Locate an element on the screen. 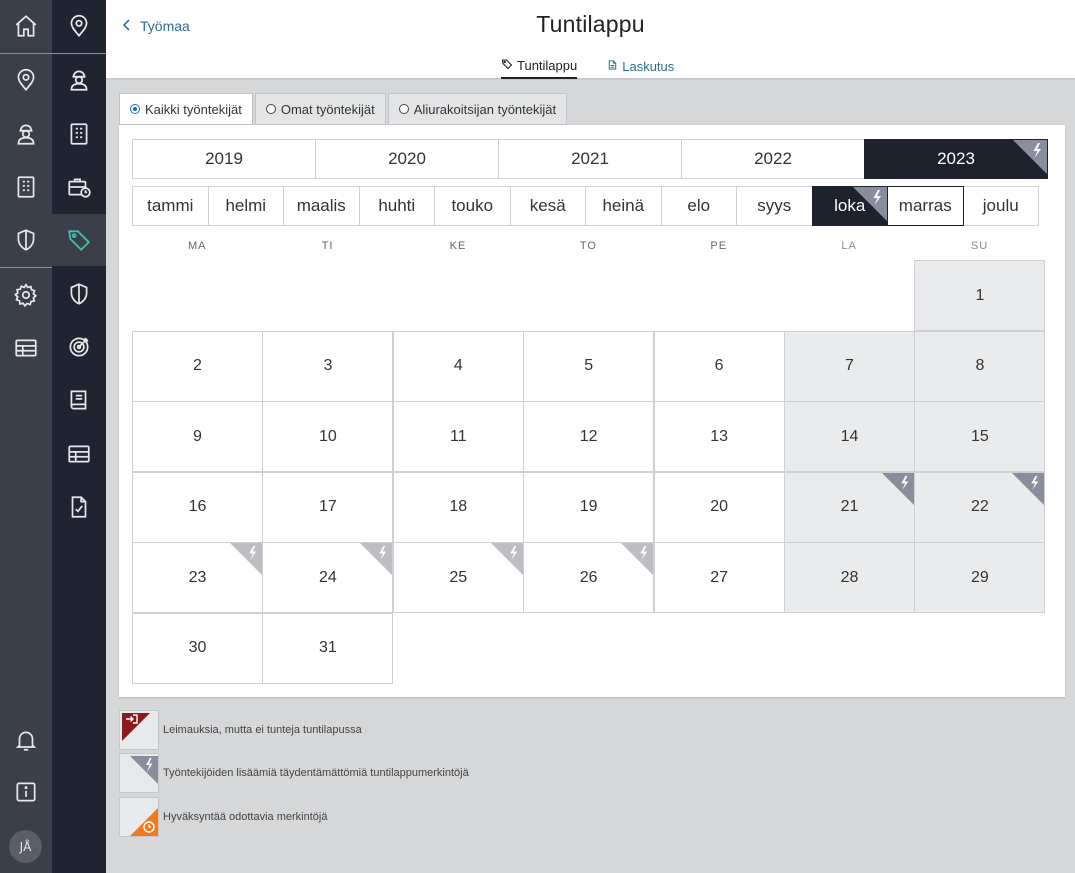 The width and height of the screenshot is (1075, 873). day-number: 5 is located at coordinates (589, 365).